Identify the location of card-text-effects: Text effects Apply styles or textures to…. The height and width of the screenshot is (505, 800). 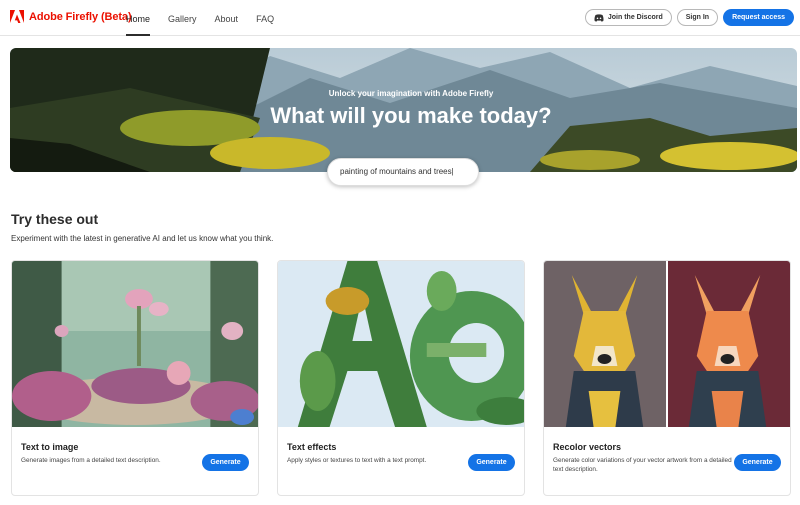
(401, 378).